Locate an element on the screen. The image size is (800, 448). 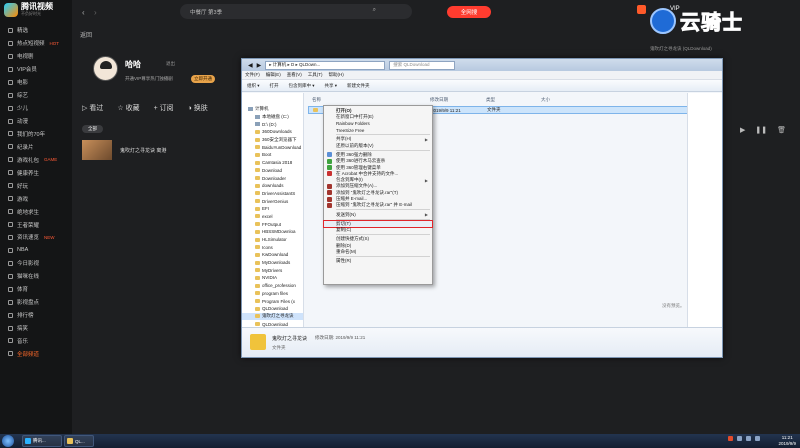
tree-item: excel is located at coordinates (272, 217).